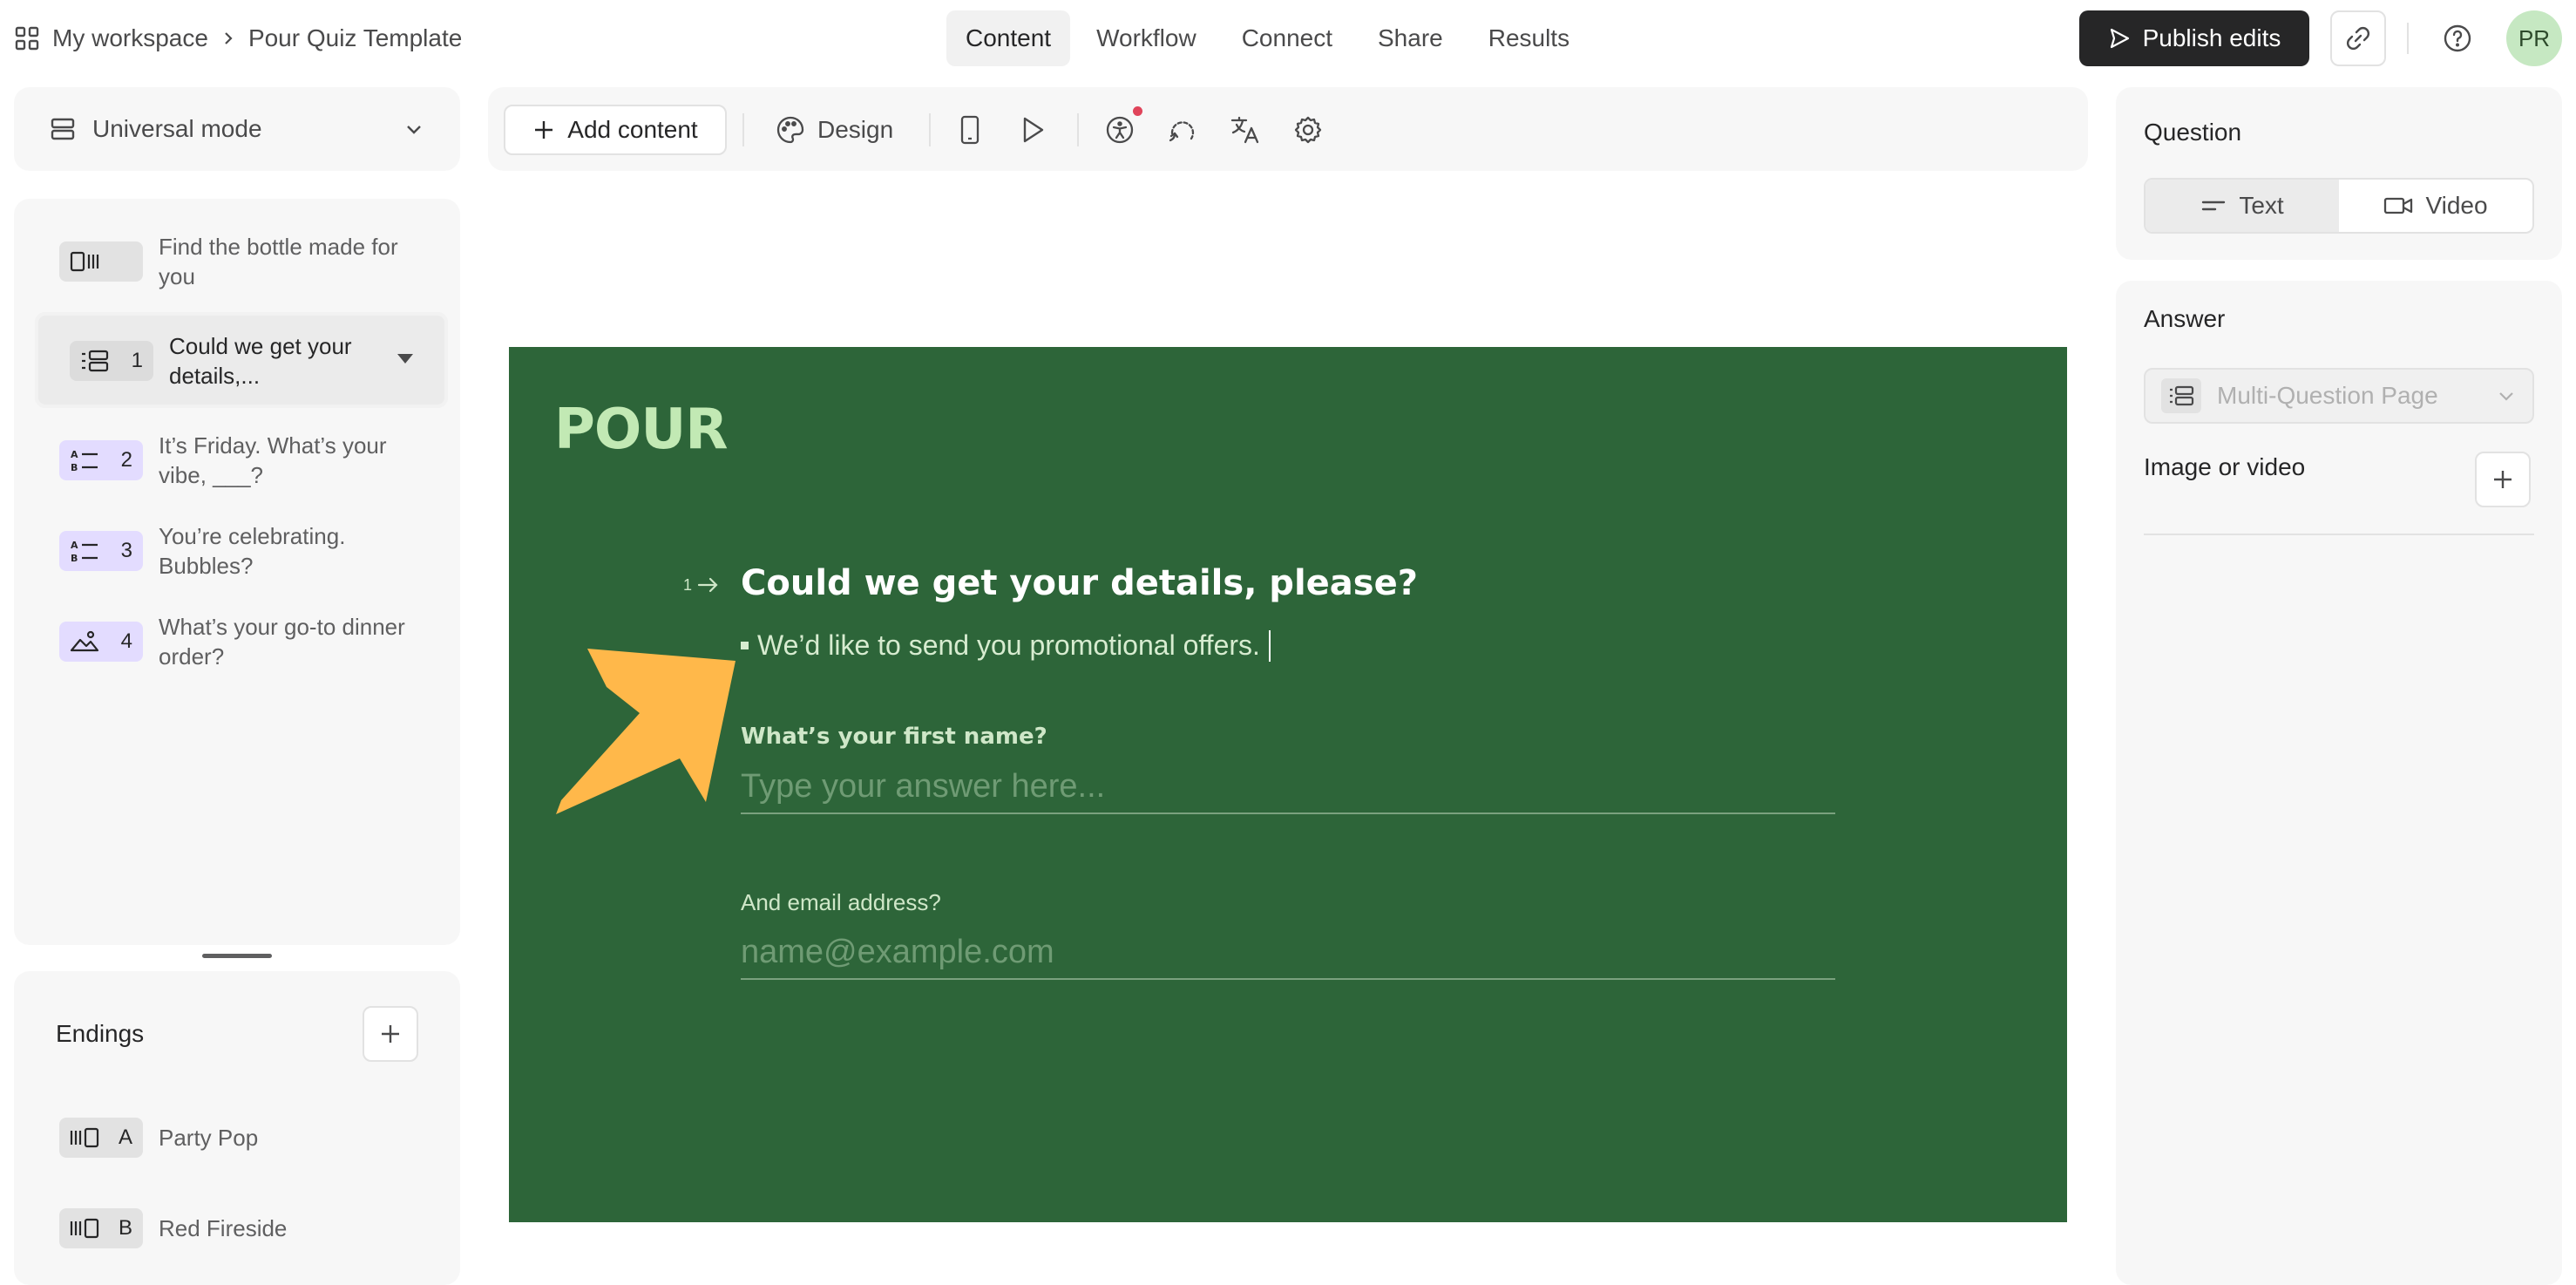 Image resolution: width=2576 pixels, height=1285 pixels. Describe the element at coordinates (126, 641) in the screenshot. I see `question-number: 4` at that location.